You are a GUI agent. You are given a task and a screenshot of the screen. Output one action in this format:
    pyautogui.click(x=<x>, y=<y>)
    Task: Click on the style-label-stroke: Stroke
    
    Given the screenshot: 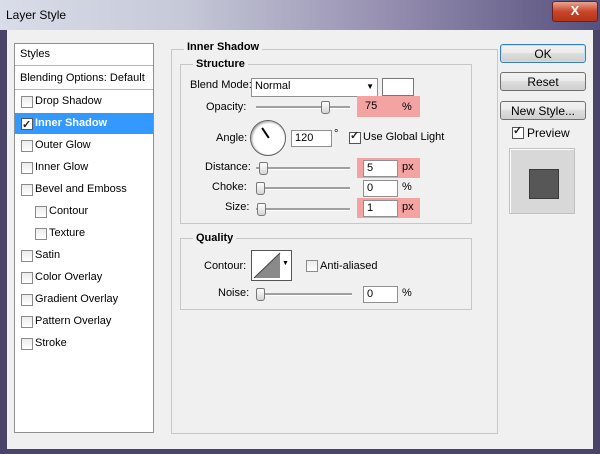 What is the action you would take?
    pyautogui.click(x=51, y=343)
    